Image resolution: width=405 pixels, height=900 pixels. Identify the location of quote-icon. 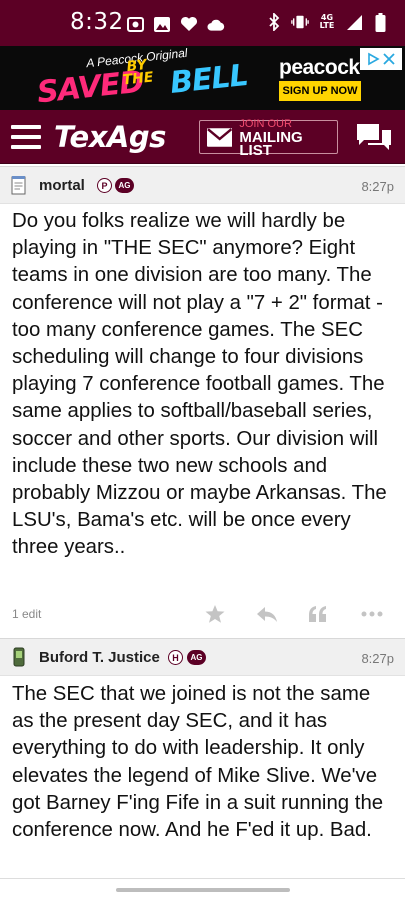
(318, 614).